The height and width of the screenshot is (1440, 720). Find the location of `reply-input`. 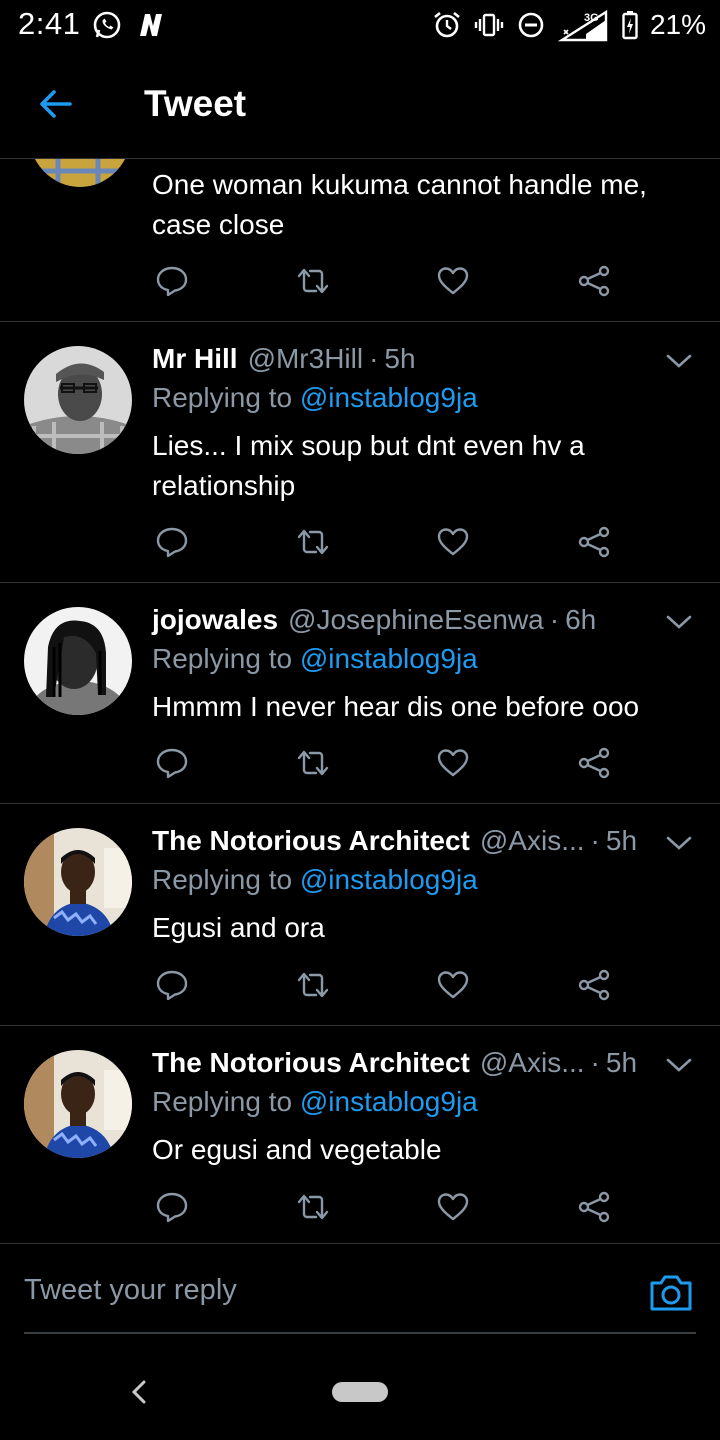

reply-input is located at coordinates (304, 1290).